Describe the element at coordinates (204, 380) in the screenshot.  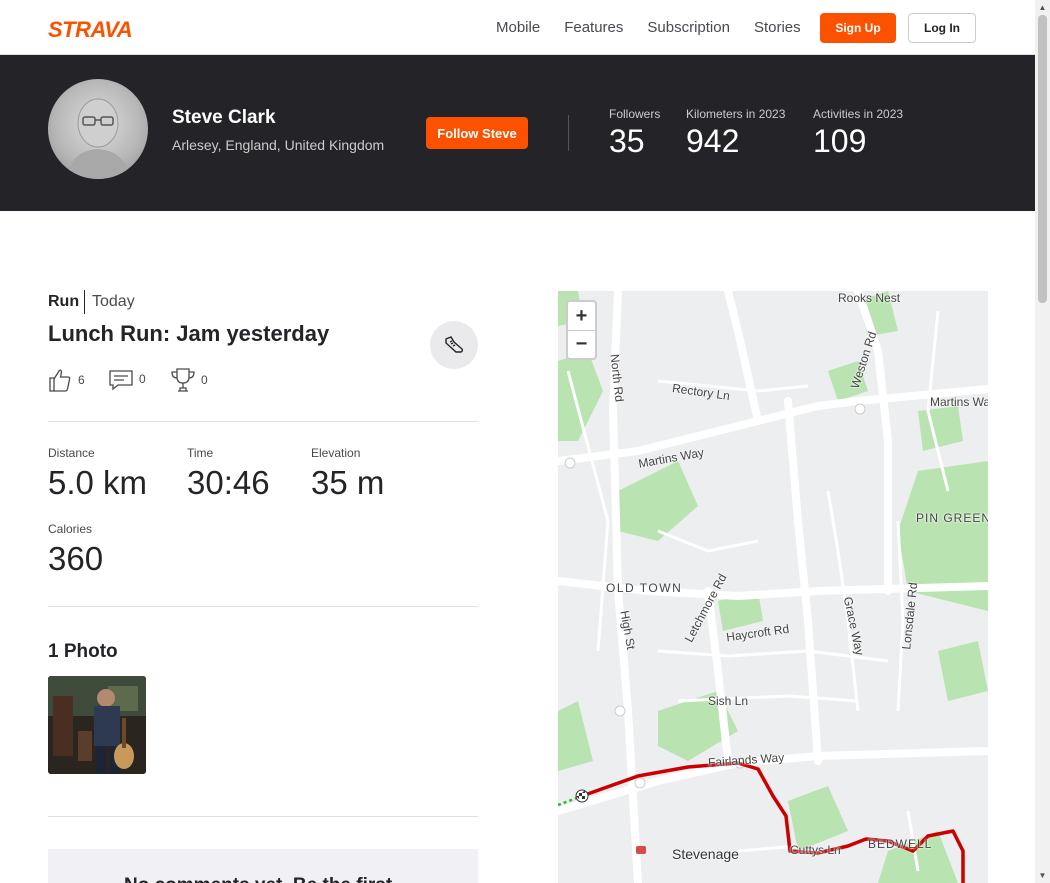
I see `achievements-count: 0` at that location.